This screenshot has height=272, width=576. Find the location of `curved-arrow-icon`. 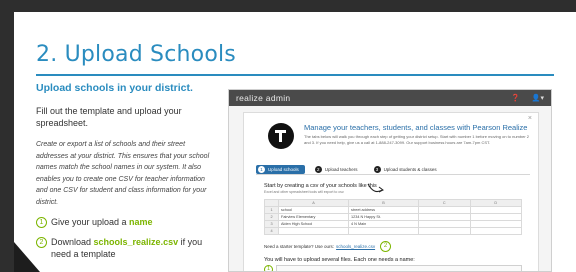

curved-arrow-icon is located at coordinates (375, 188).